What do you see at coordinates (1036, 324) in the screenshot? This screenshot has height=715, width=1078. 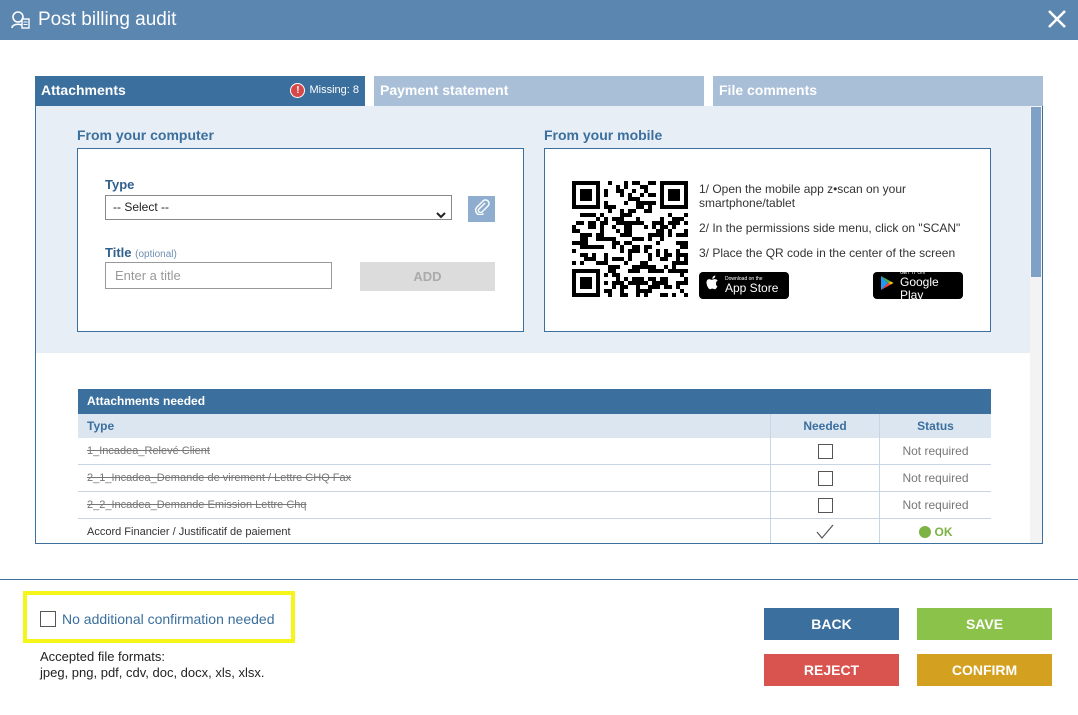 I see `panel-scrollbar` at bounding box center [1036, 324].